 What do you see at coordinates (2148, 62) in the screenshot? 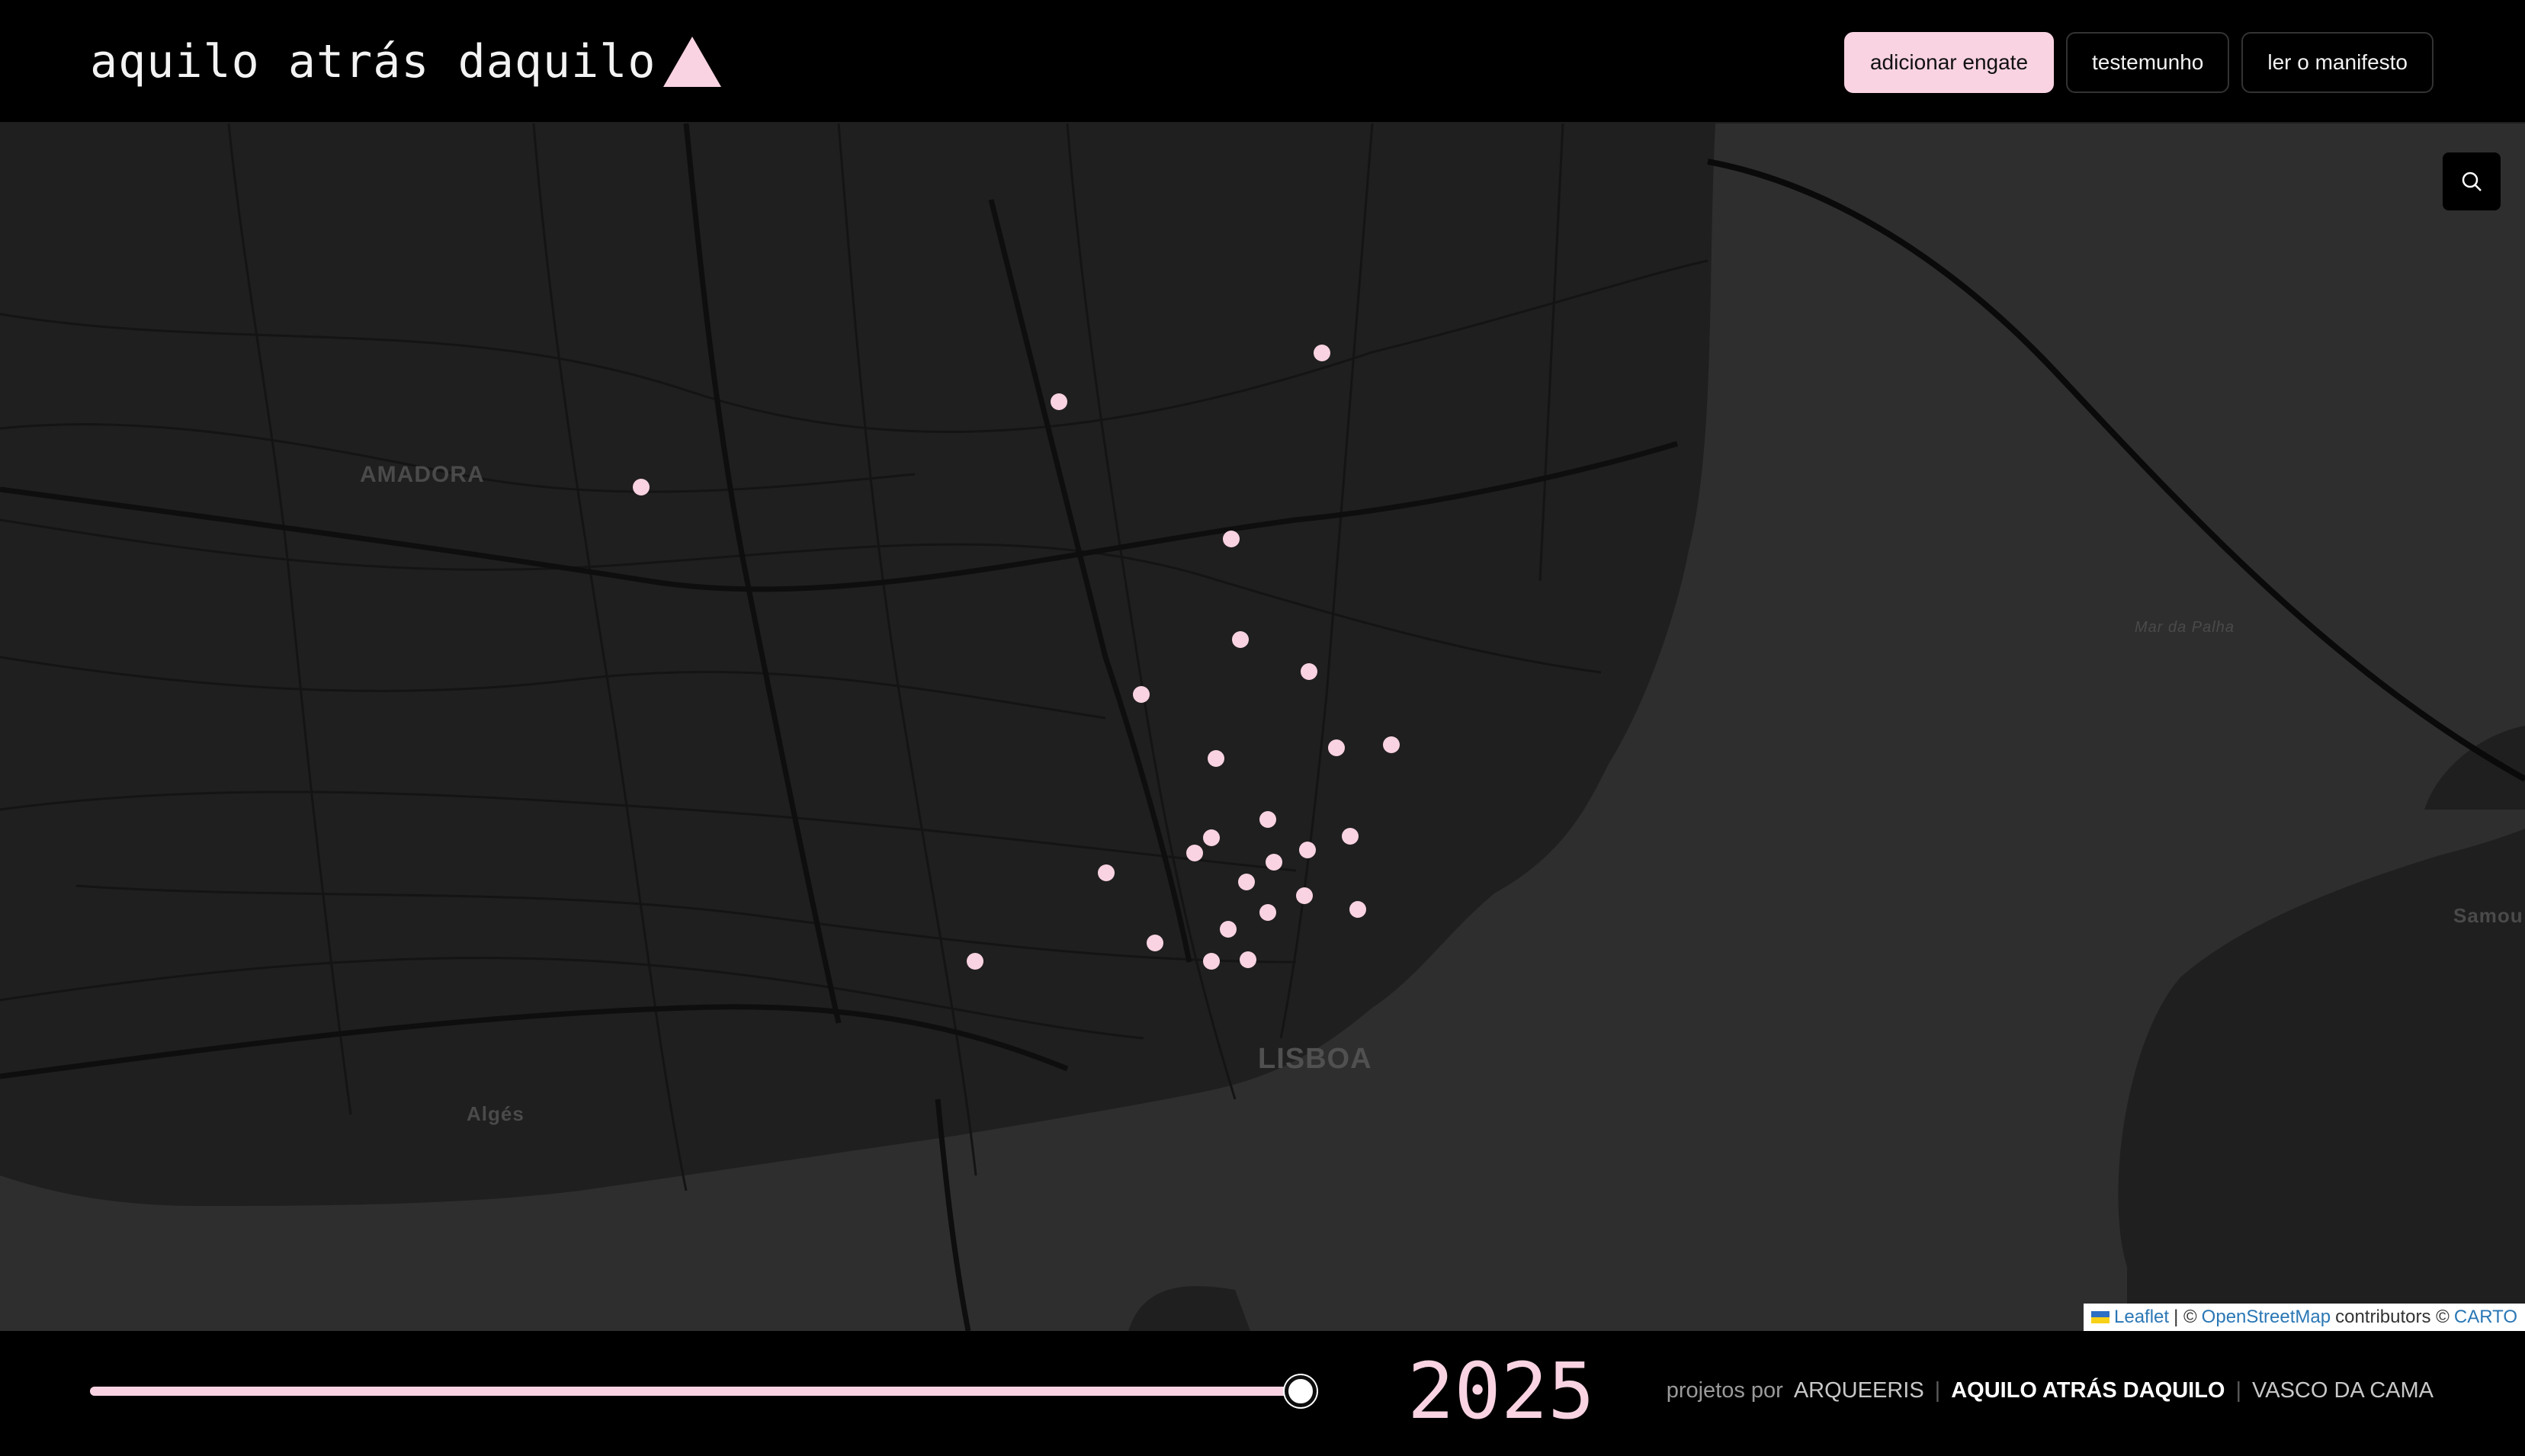
I see `testimony-button: testemunho` at bounding box center [2148, 62].